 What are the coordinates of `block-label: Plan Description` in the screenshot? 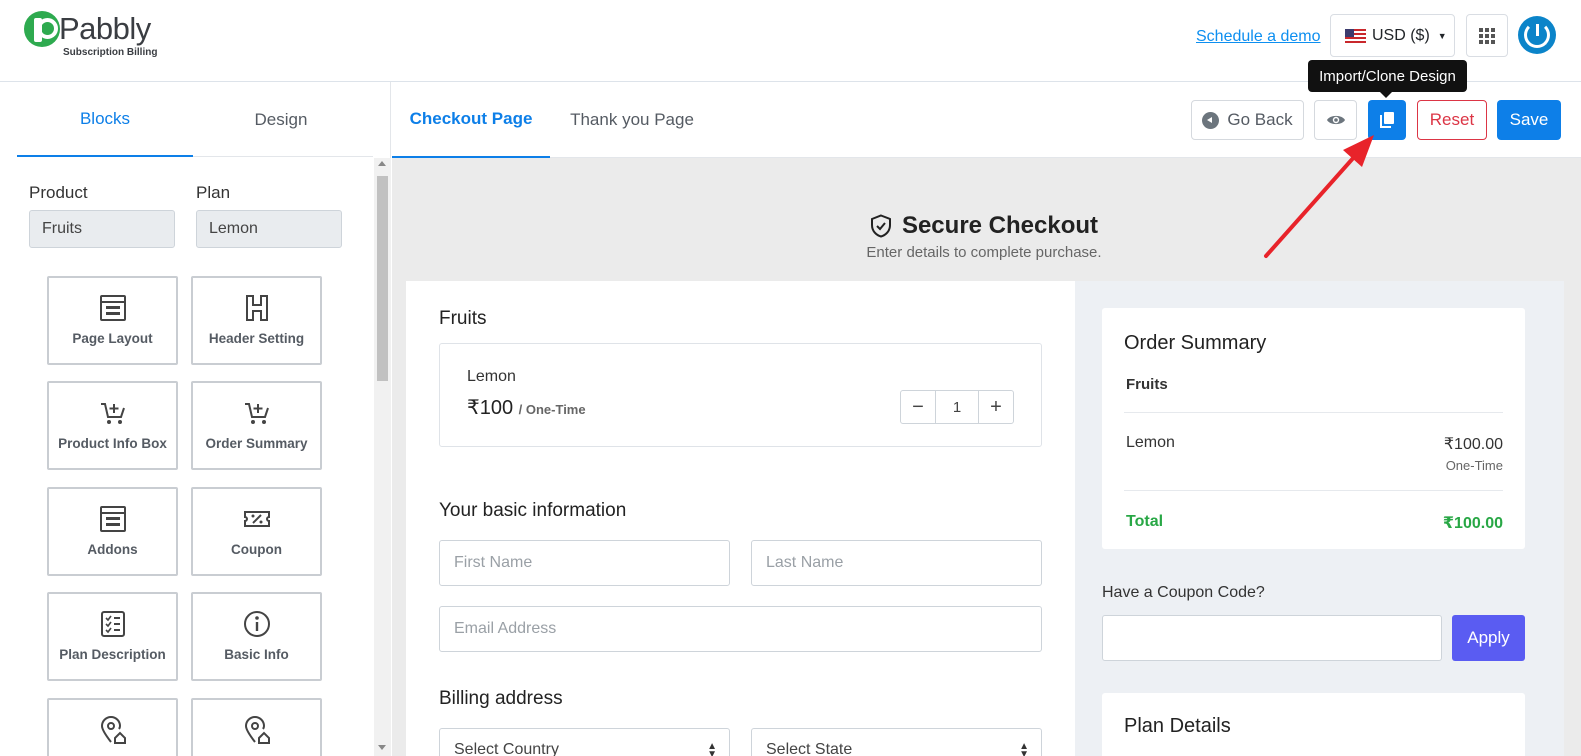 It's located at (112, 654).